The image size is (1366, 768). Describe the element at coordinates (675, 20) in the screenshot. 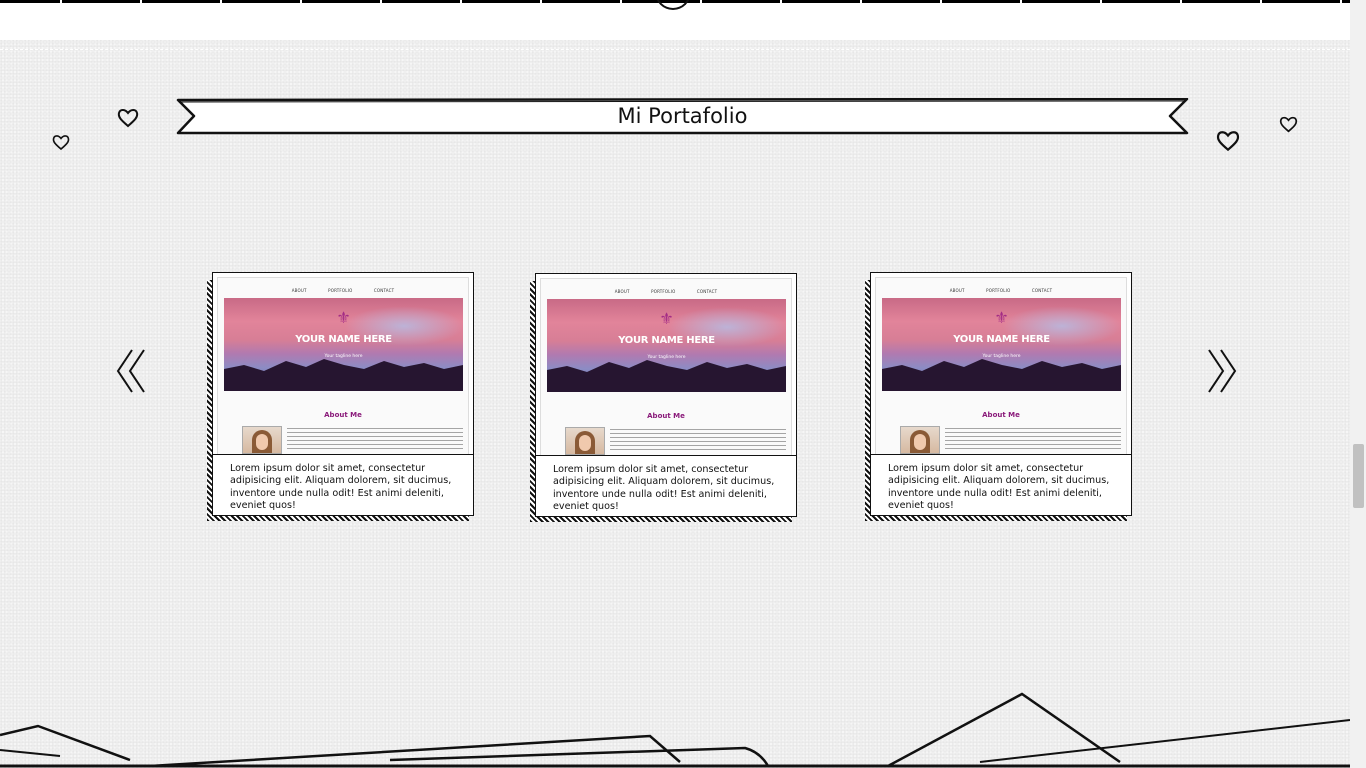

I see `top-strip` at that location.